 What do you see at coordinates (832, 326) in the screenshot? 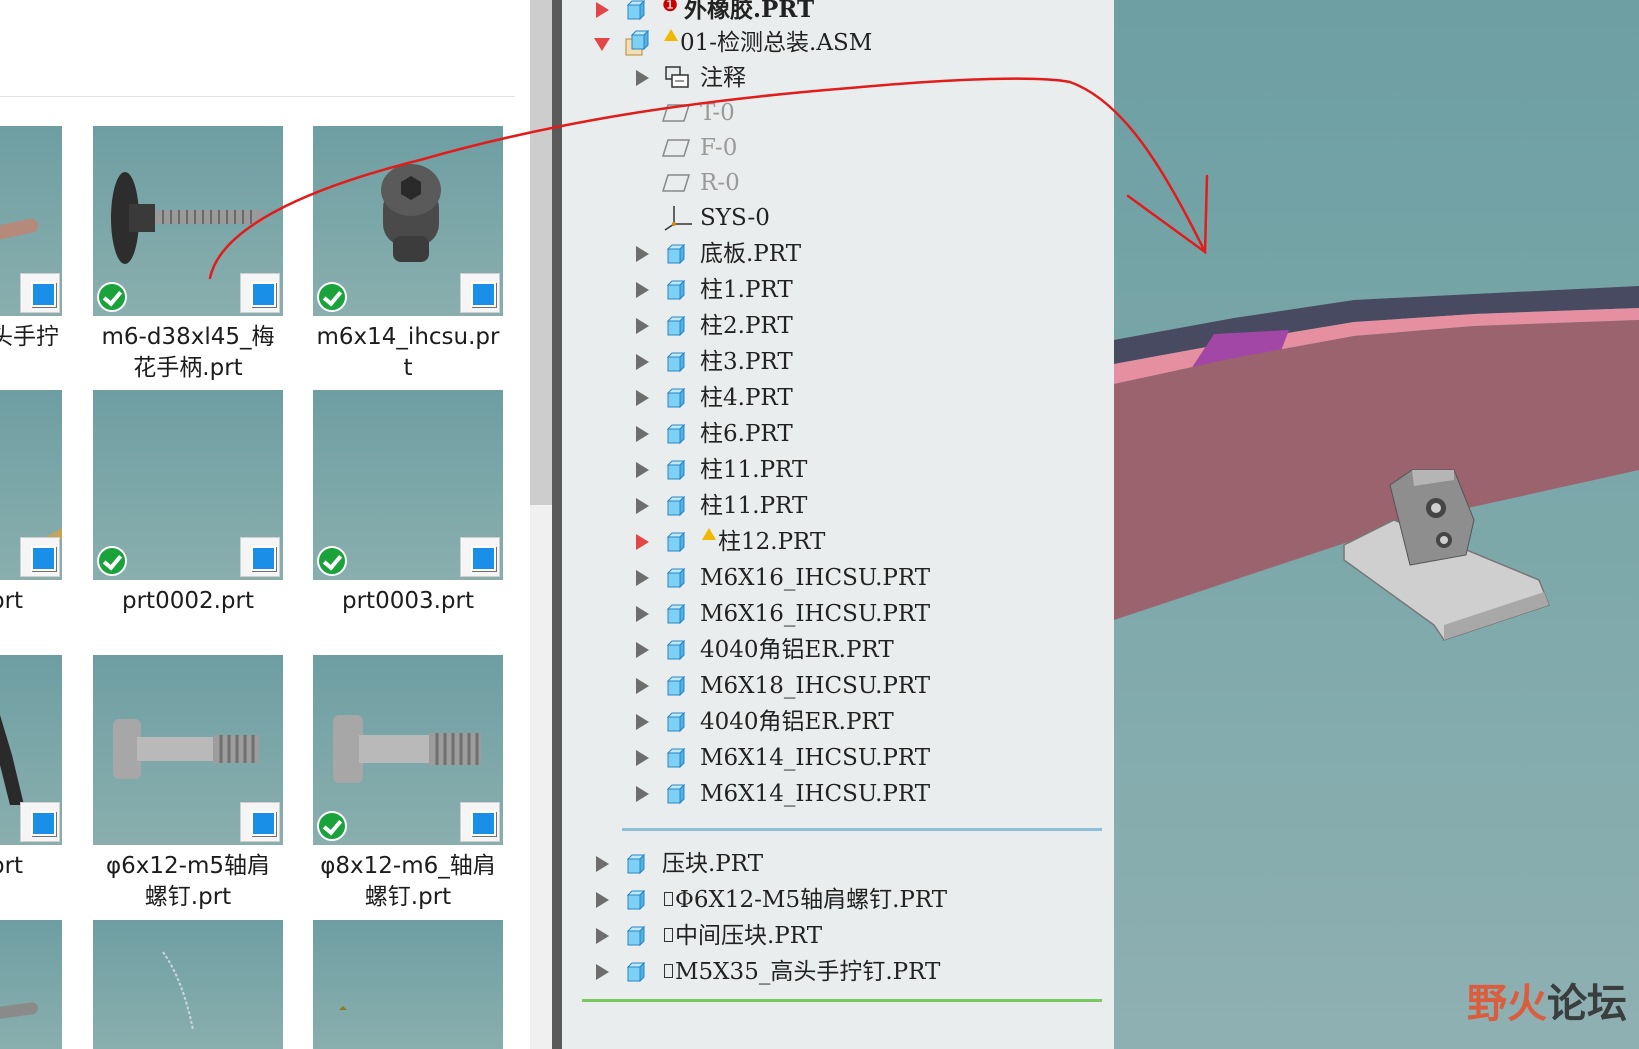
I see `tree-item-part: 柱2.PRT` at bounding box center [832, 326].